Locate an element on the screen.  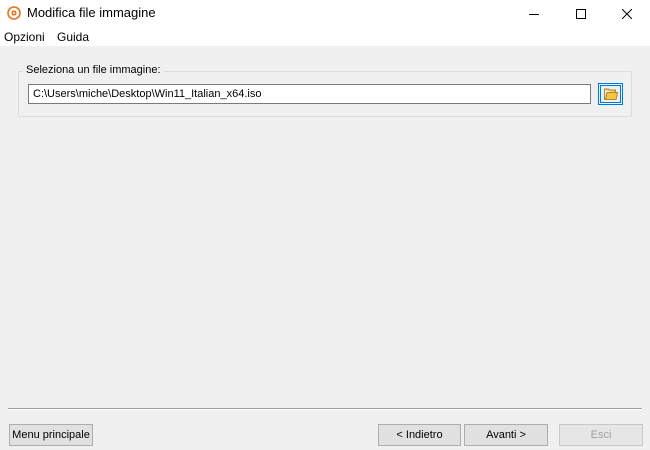
footer-separator is located at coordinates (325, 409).